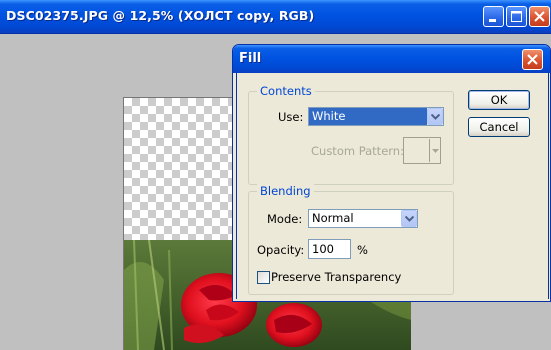 This screenshot has height=350, width=551. Describe the element at coordinates (363, 218) in the screenshot. I see `mode-select: Normal` at that location.